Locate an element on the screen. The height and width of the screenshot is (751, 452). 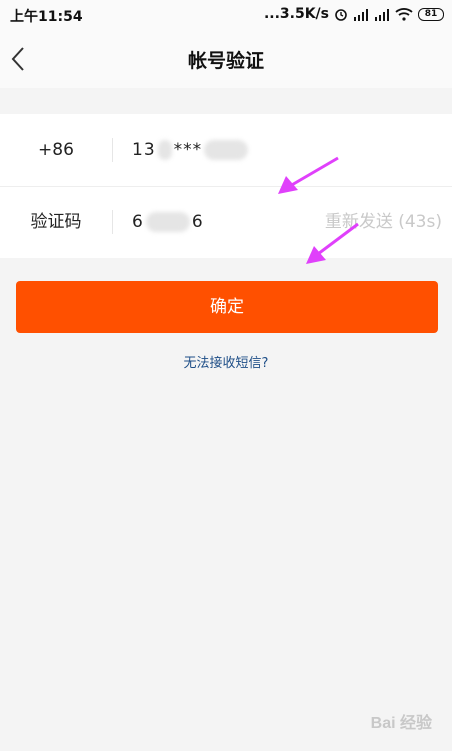
country-code: +86 is located at coordinates (56, 150).